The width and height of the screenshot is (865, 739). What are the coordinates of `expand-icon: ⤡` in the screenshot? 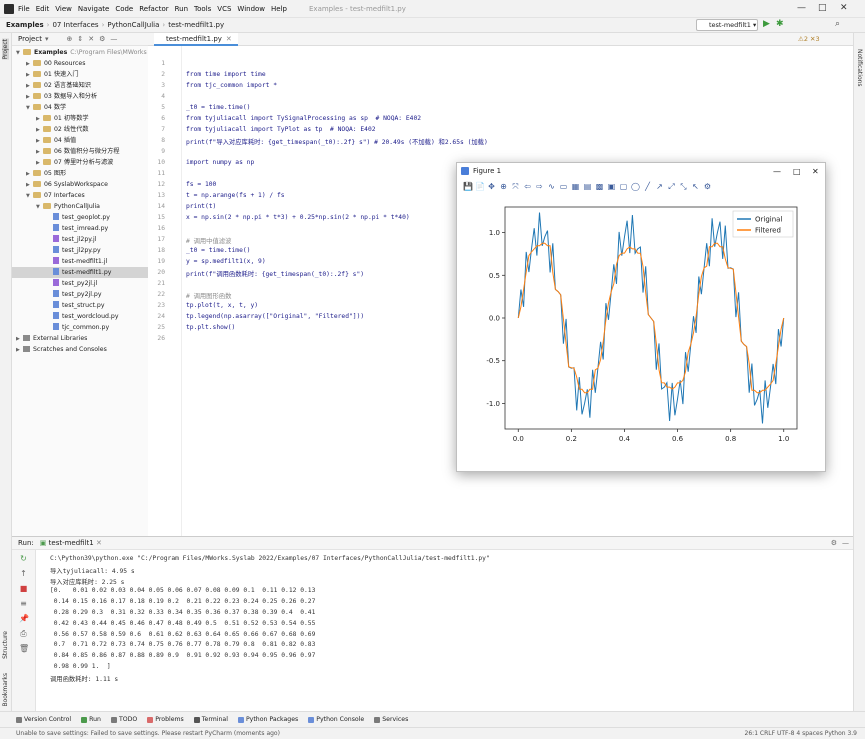 It's located at (683, 186).